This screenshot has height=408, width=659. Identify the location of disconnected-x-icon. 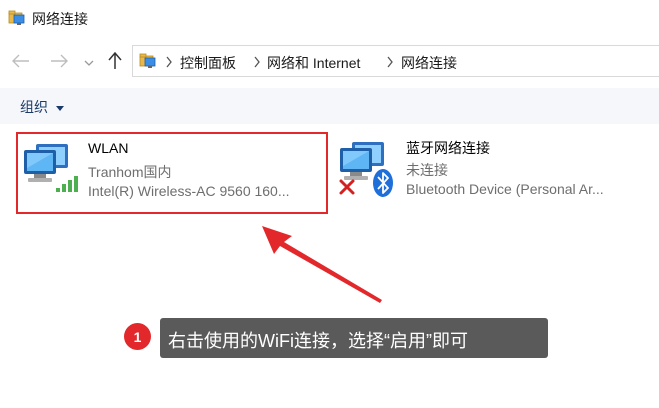
(347, 187).